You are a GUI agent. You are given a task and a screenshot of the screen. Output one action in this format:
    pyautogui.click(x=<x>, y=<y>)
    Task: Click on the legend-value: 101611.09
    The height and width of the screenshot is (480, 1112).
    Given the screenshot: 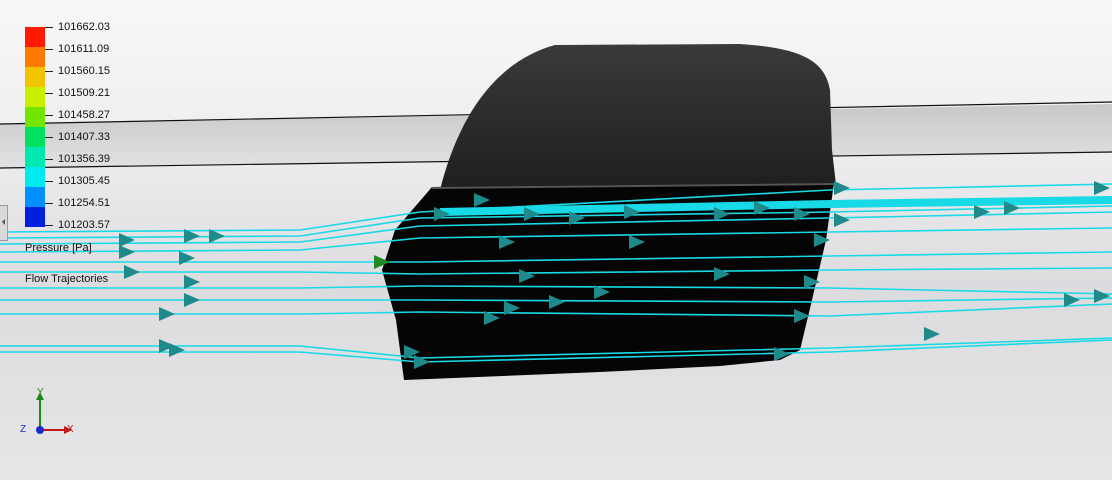 What is the action you would take?
    pyautogui.click(x=84, y=49)
    